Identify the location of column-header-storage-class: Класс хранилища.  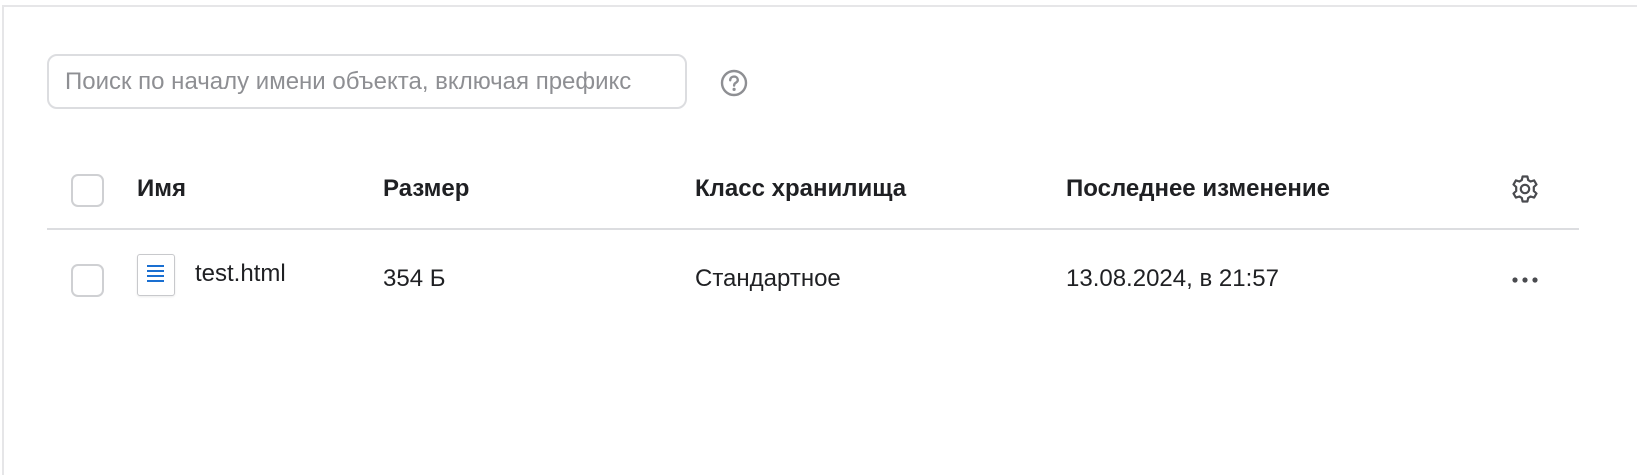
(800, 189).